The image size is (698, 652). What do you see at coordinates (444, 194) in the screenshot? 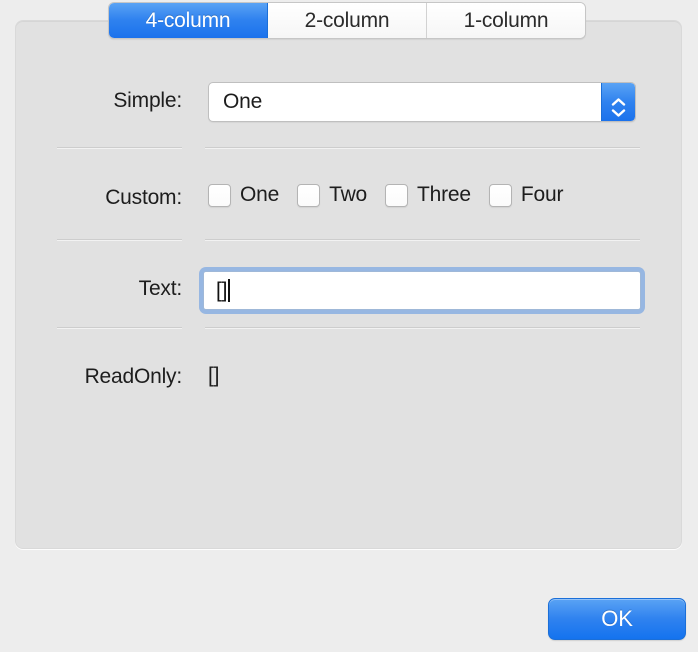
I see `checkbox-three-label: Three` at bounding box center [444, 194].